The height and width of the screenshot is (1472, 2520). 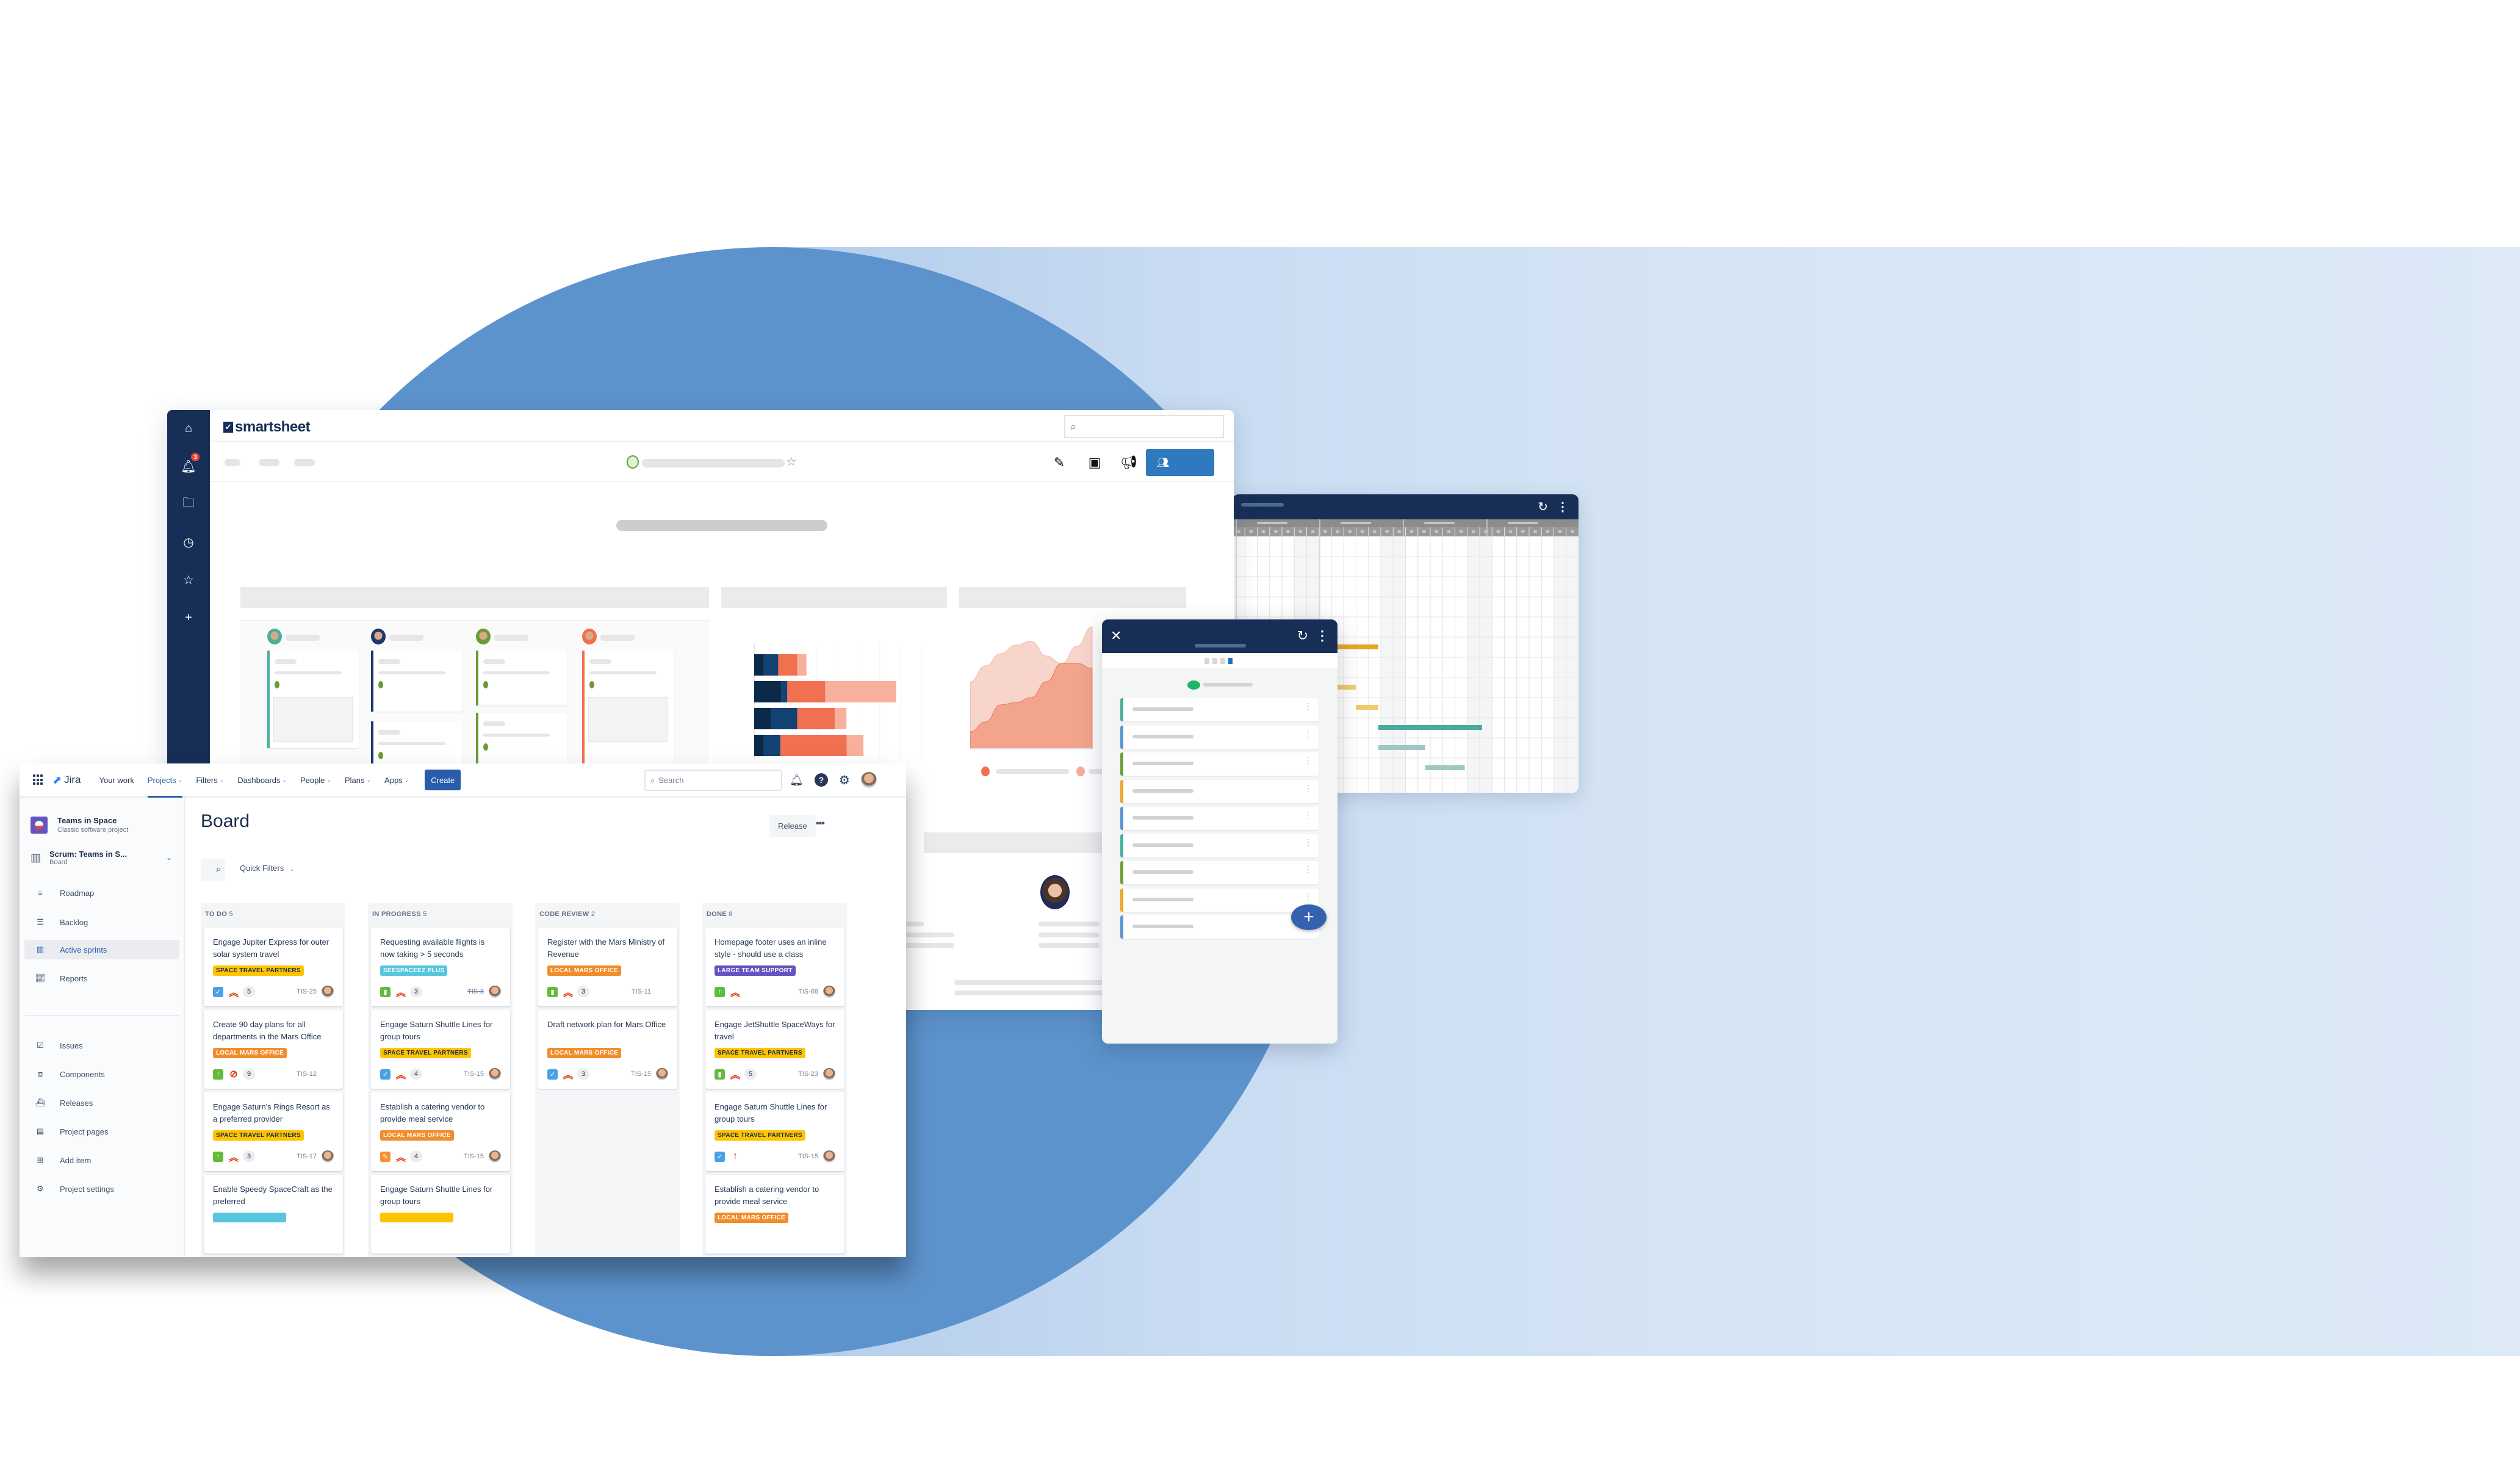 What do you see at coordinates (1309, 917) in the screenshot?
I see `add-fab-button: +` at bounding box center [1309, 917].